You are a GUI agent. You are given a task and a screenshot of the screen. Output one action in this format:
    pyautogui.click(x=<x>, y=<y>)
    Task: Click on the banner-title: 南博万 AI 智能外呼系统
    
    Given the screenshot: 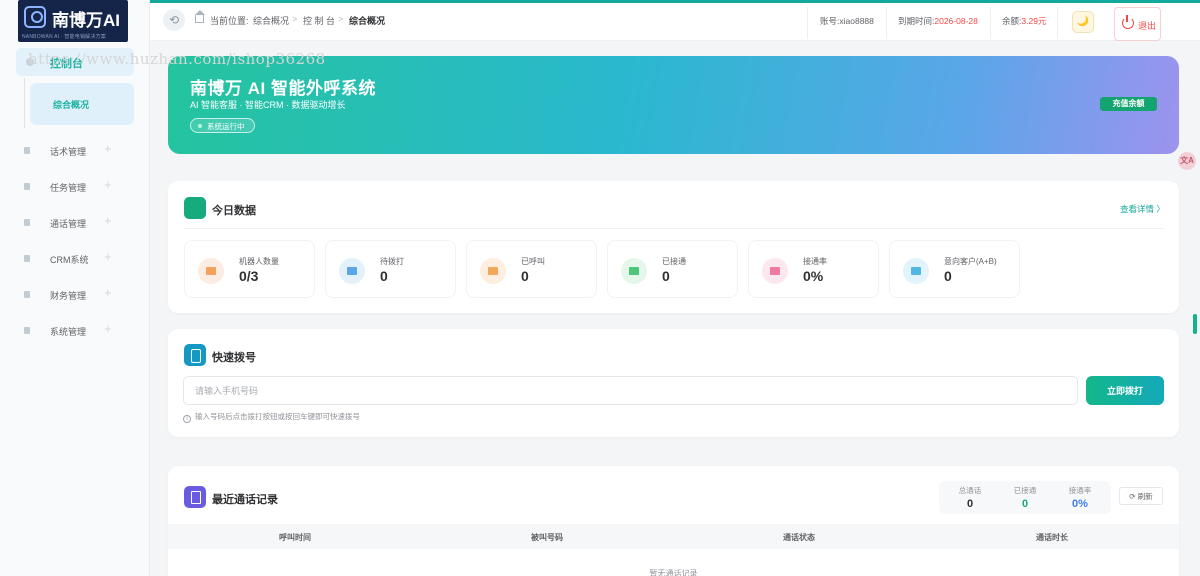 What is the action you would take?
    pyautogui.click(x=283, y=88)
    